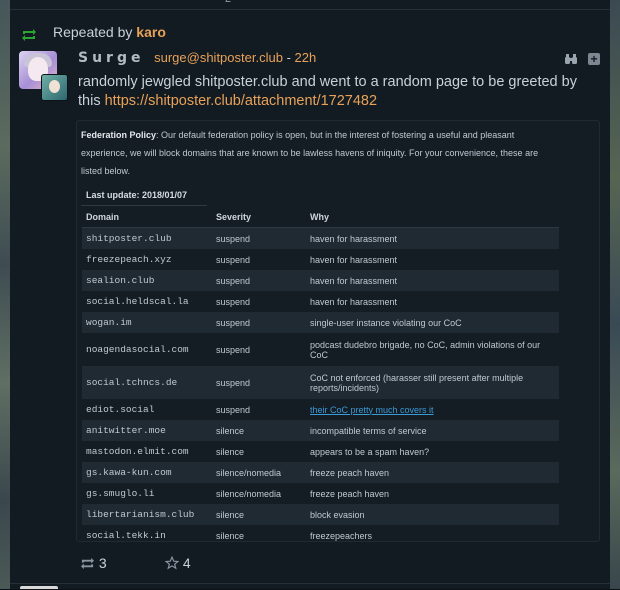  I want to click on author-handle: surge@shitposter.club, so click(218, 57).